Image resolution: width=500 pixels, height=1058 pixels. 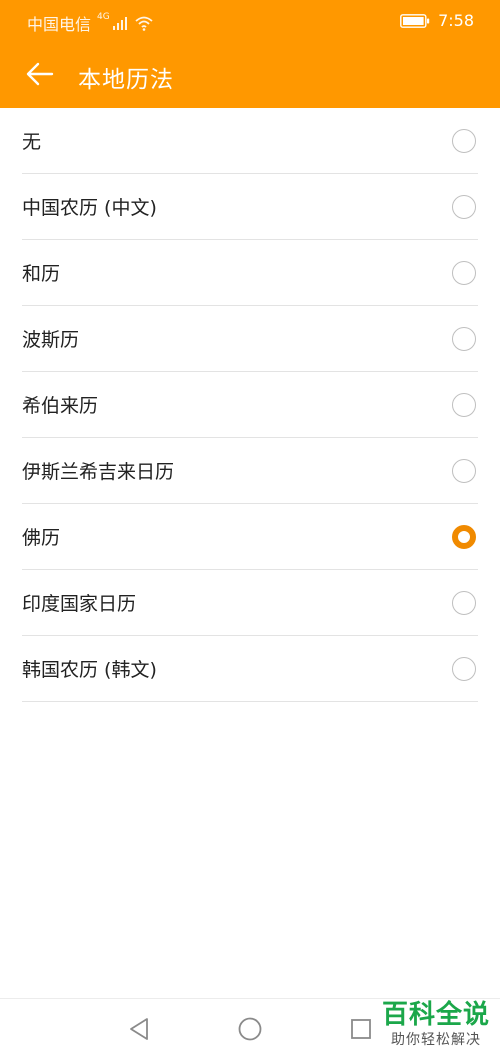 I want to click on navigation-bar, so click(x=250, y=1028).